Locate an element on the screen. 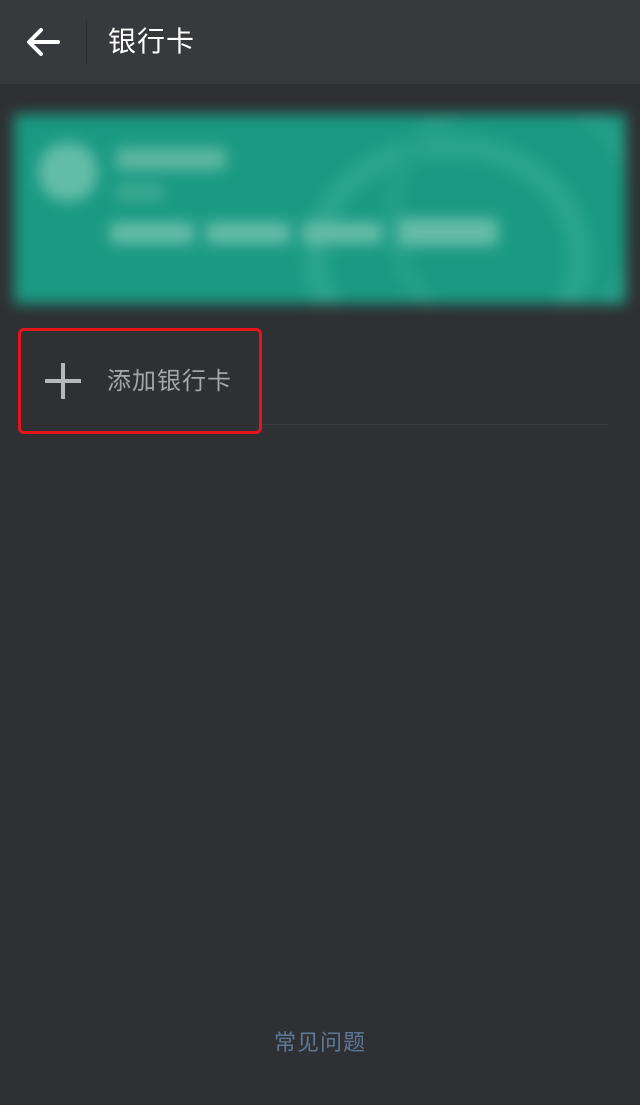  card-watermark-outer is located at coordinates (505, 209).